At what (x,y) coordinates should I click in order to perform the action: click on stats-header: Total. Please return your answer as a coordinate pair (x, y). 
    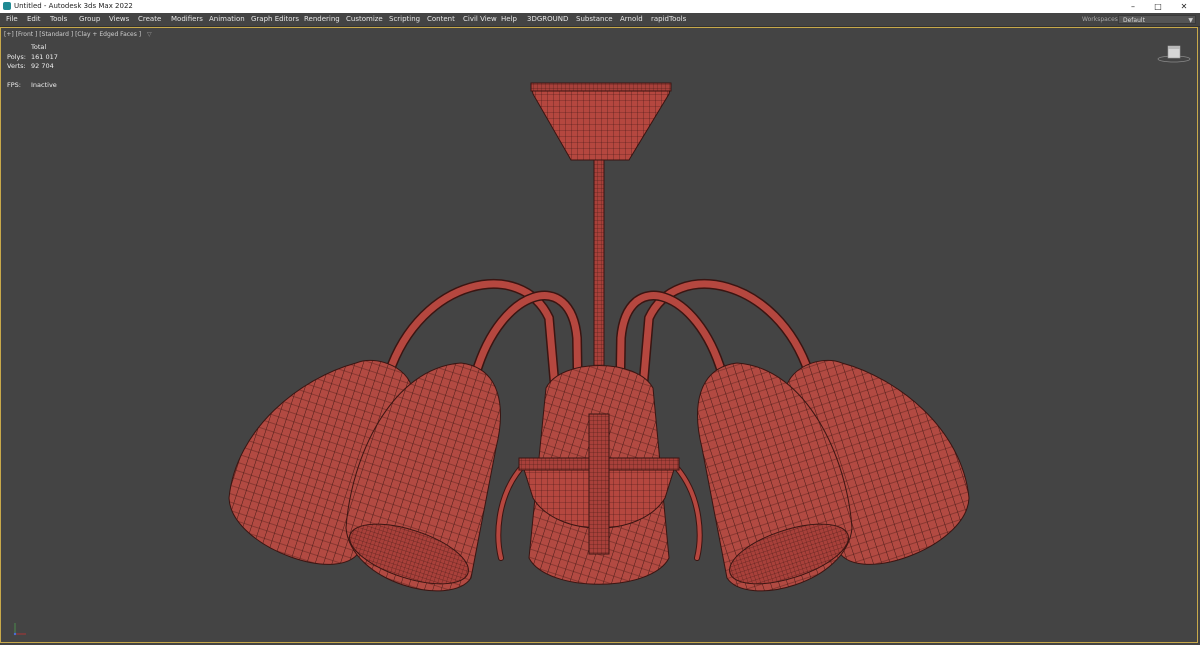
    Looking at the image, I should click on (39, 47).